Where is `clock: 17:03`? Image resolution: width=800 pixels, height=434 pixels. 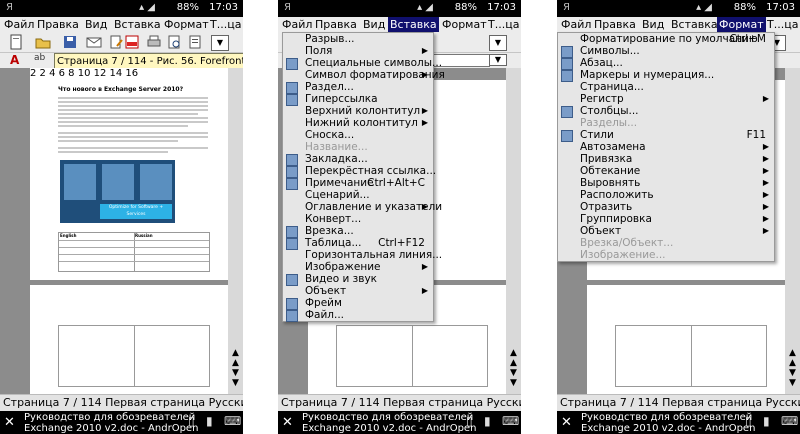 clock: 17:03 is located at coordinates (501, 7).